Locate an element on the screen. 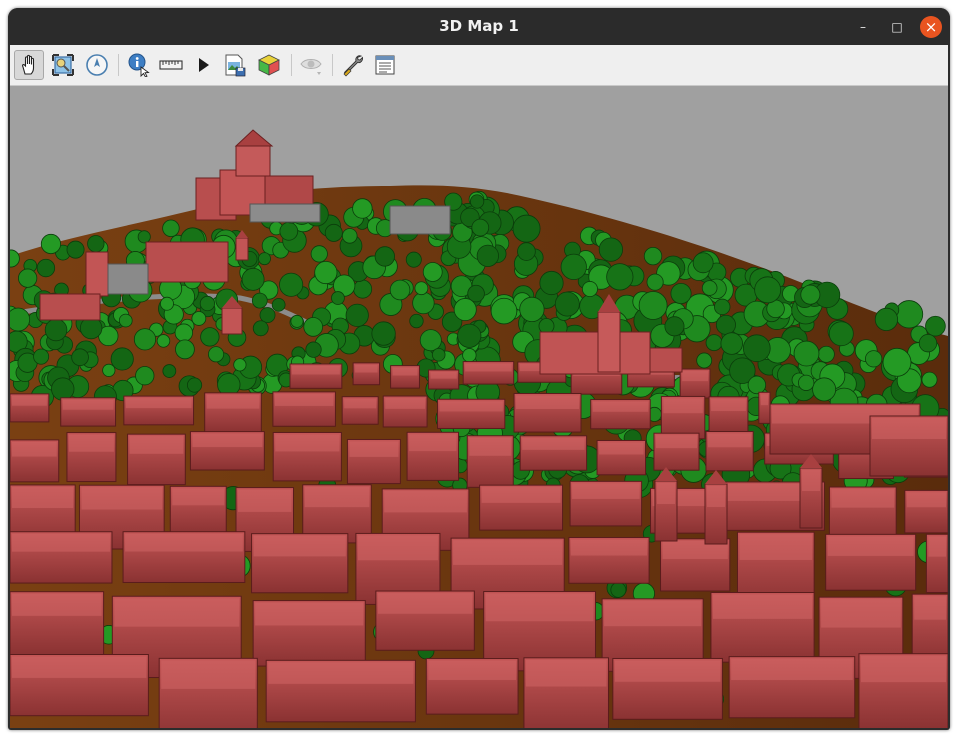 The width and height of the screenshot is (959, 738). configure-icon is located at coordinates (353, 66).